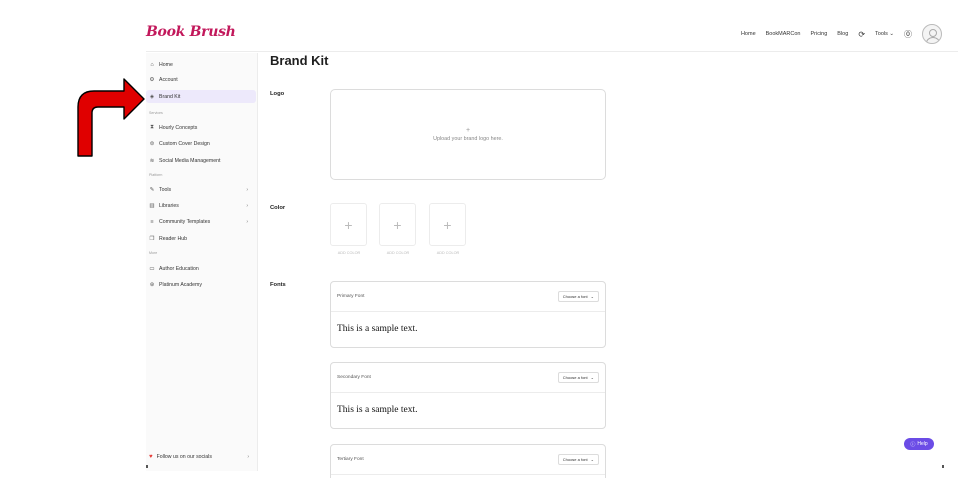 The image size is (958, 478). I want to click on follow-socials-link: ♥ Follow us on our socials ›, so click(202, 456).